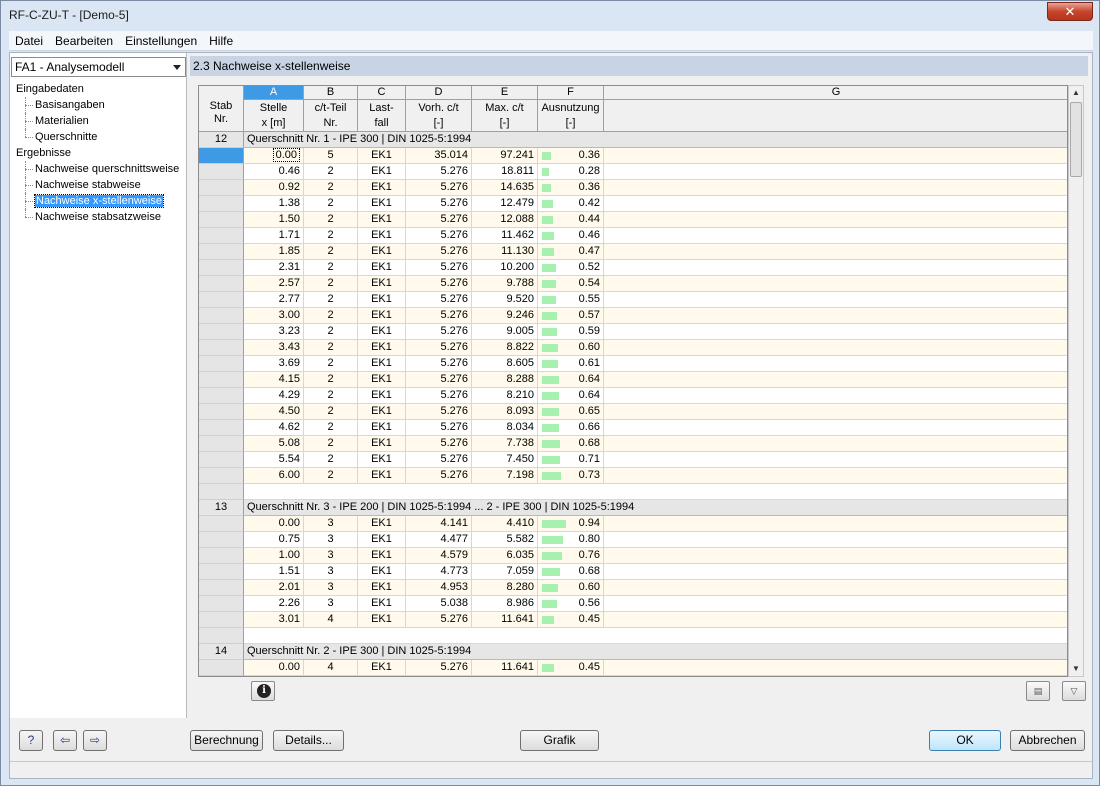 This screenshot has height=786, width=1100. What do you see at coordinates (505, 428) in the screenshot?
I see `cell-e: 8.034` at bounding box center [505, 428].